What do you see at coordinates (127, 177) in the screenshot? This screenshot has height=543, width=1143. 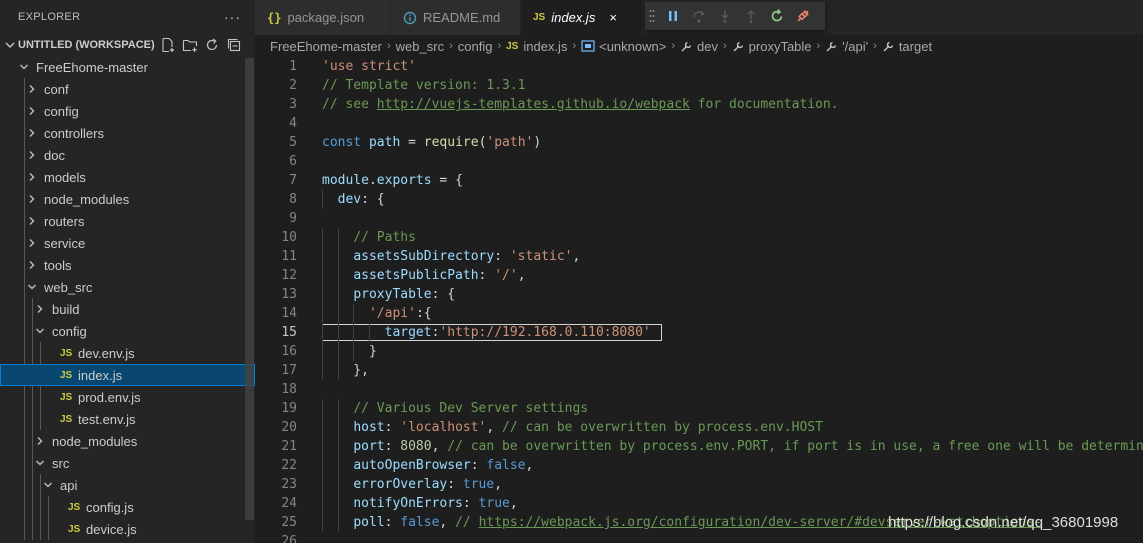 I see `tree-folder-item: models` at bounding box center [127, 177].